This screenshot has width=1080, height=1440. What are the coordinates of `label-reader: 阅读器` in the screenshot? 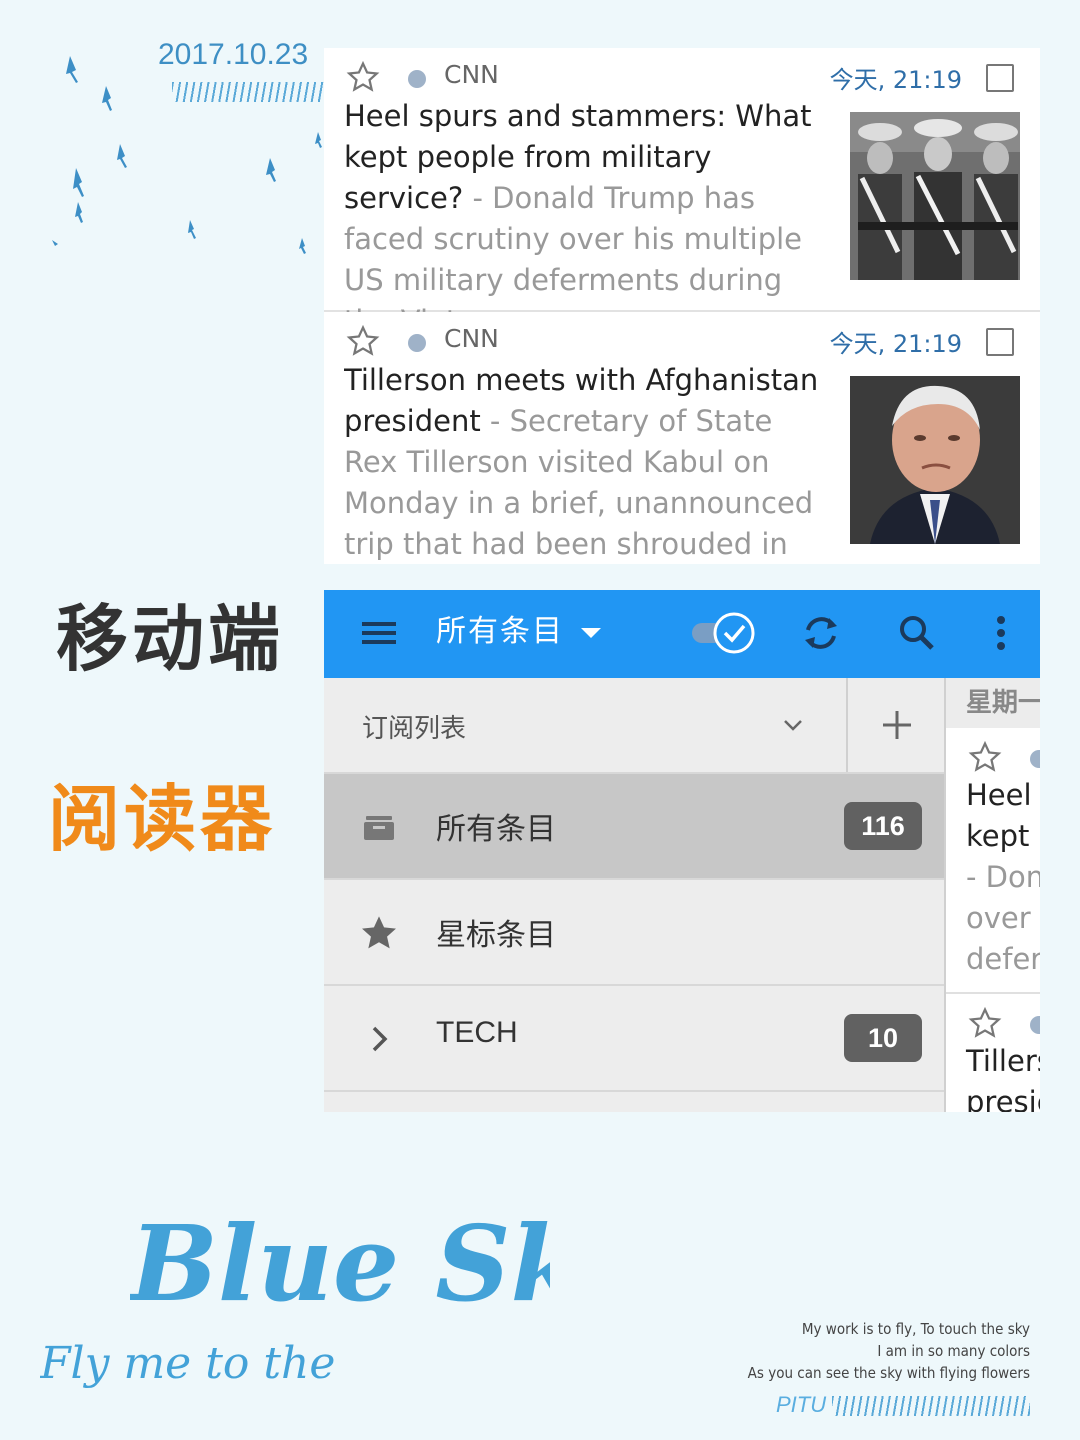 It's located at (162, 818).